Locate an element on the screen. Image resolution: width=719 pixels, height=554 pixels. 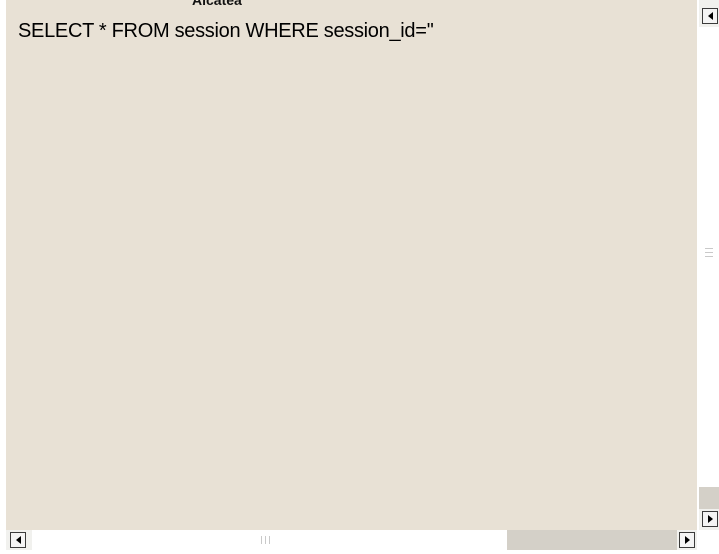
vertical-scroll-track is located at coordinates (709, 257).